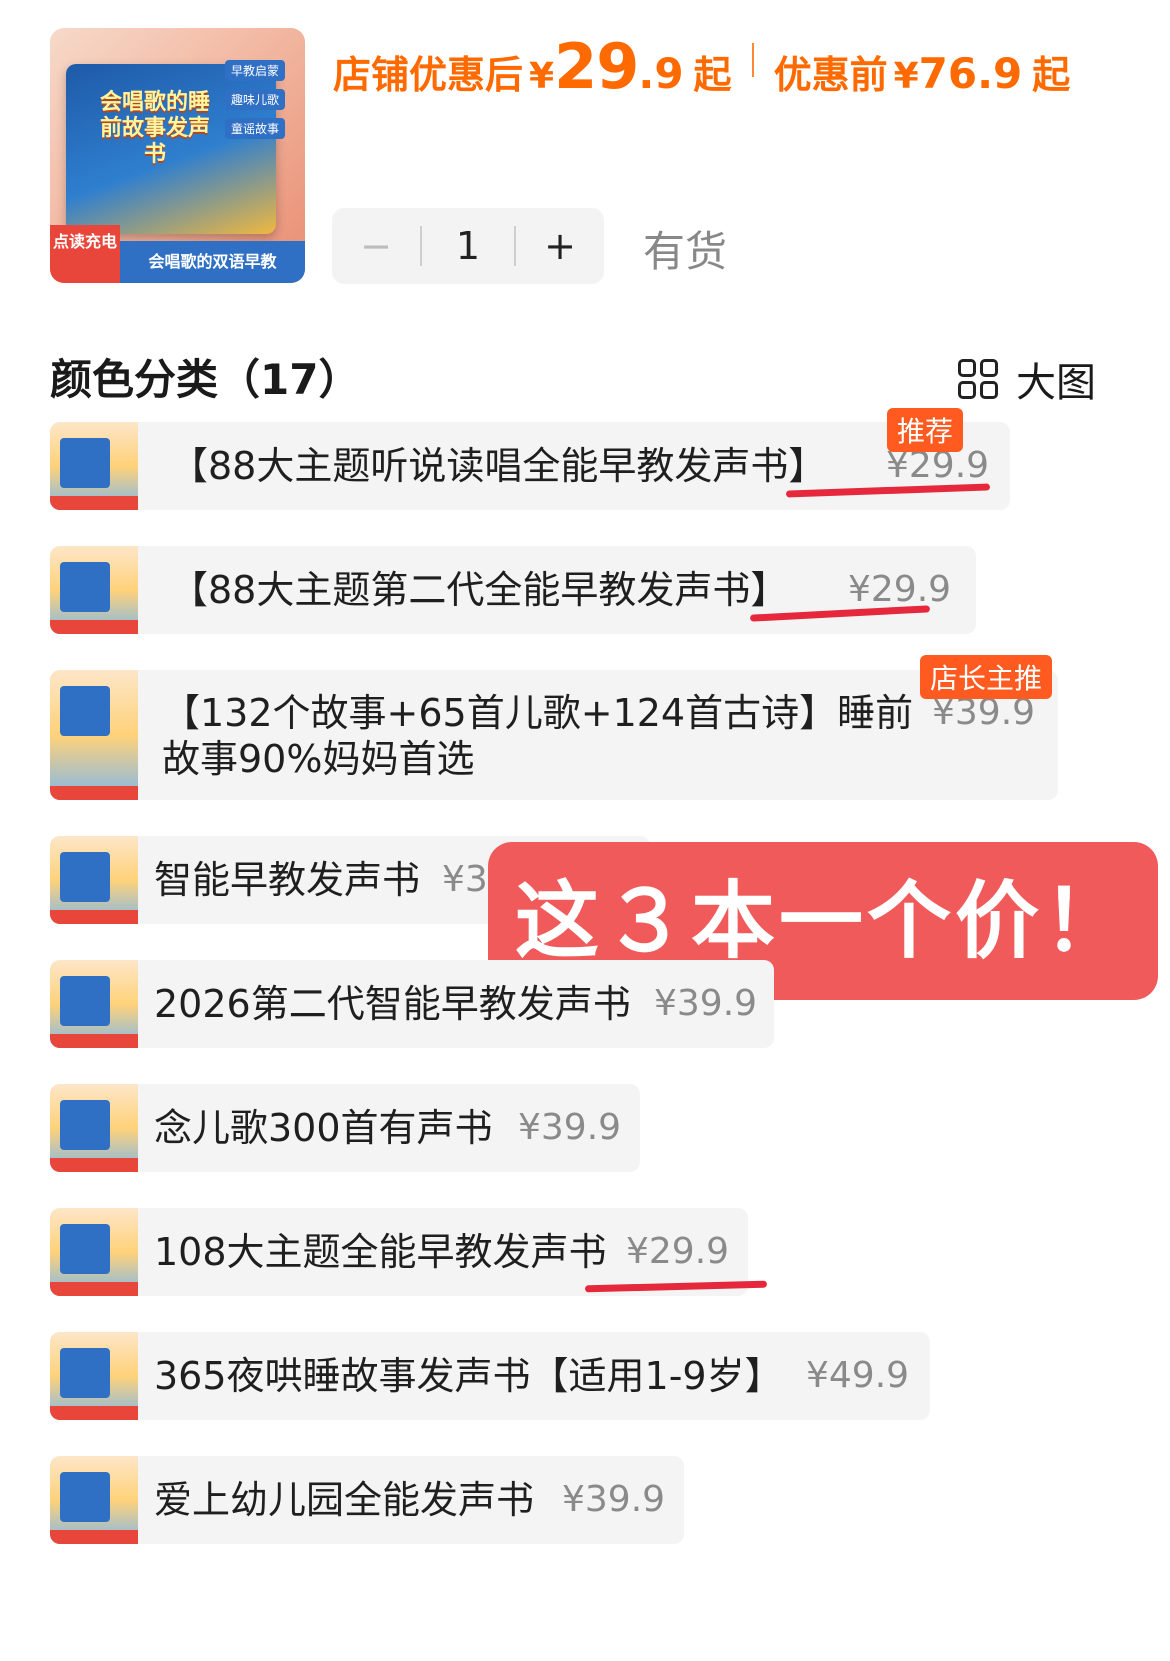 The width and height of the screenshot is (1170, 1661). What do you see at coordinates (392, 1004) in the screenshot?
I see `variant-name: 2026第二代智能早教发声书` at bounding box center [392, 1004].